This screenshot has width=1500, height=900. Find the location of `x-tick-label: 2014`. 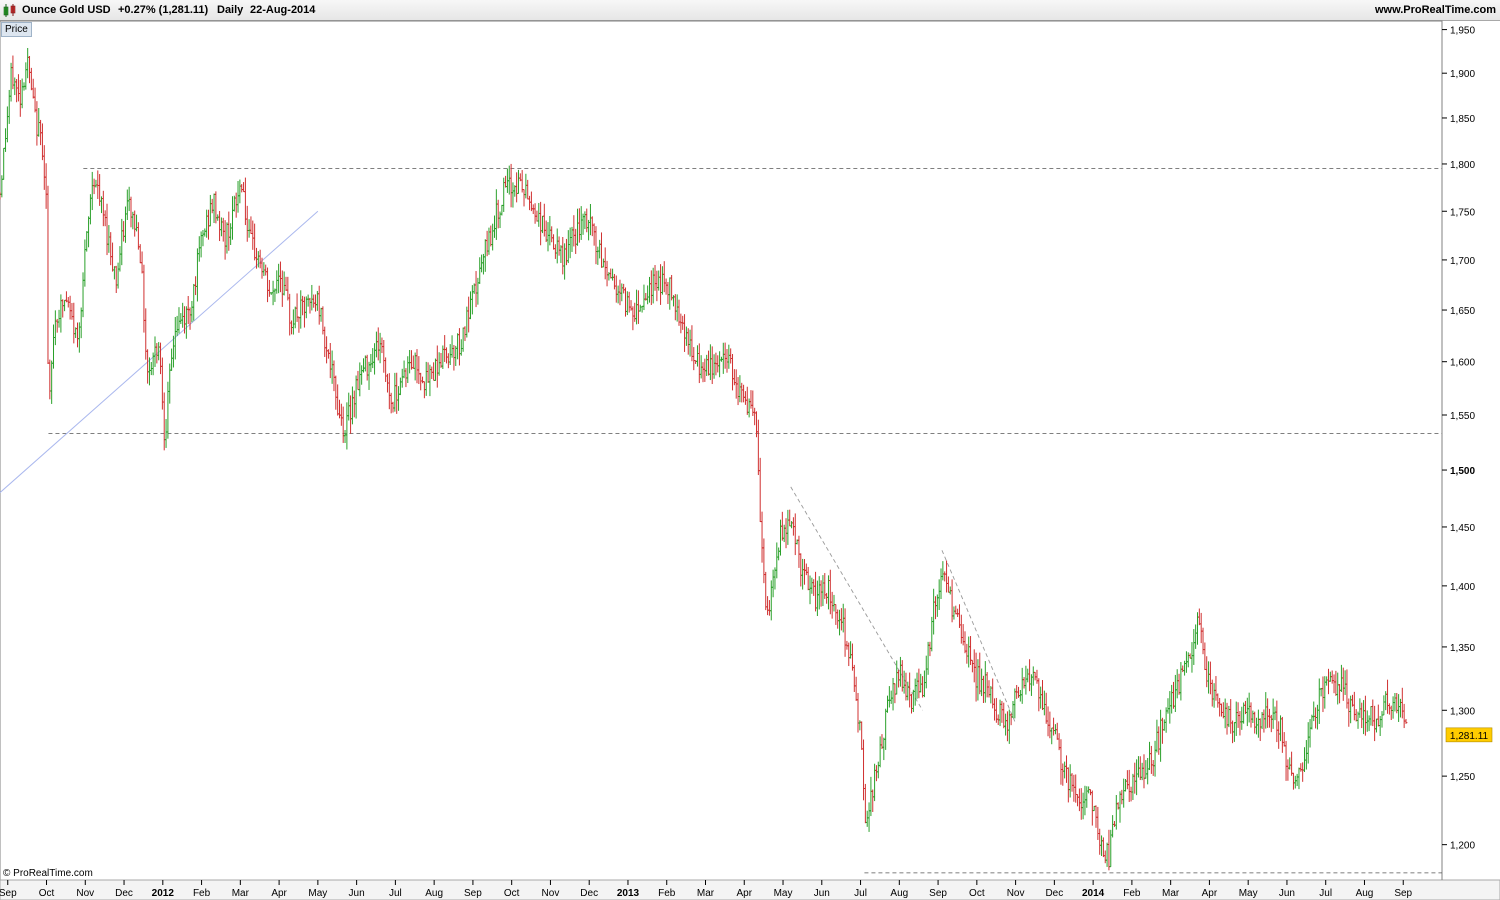

x-tick-label: 2014 is located at coordinates (1093, 893).